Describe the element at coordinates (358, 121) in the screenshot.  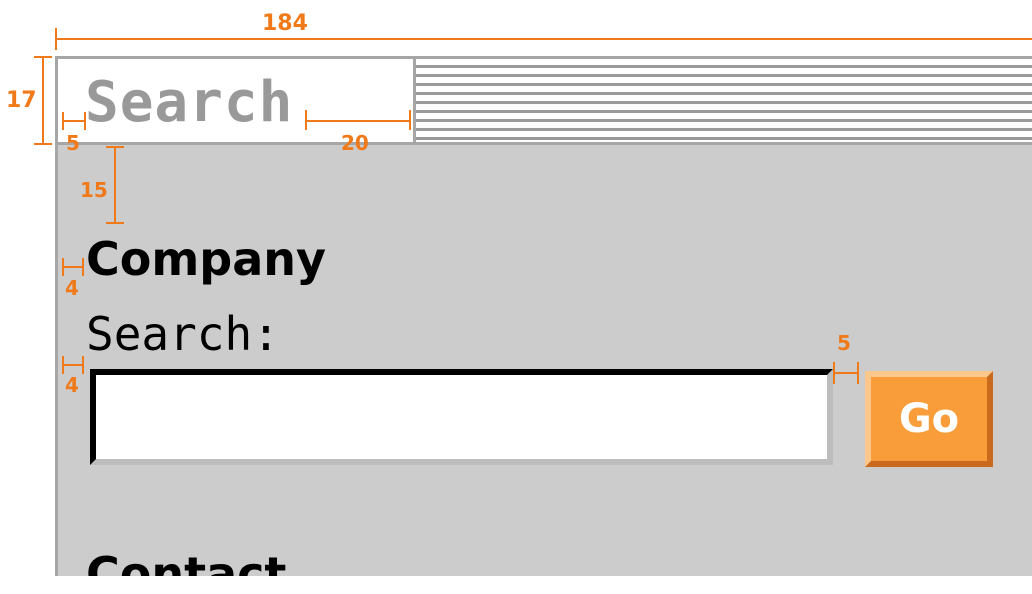
I see `right-gap-line` at that location.